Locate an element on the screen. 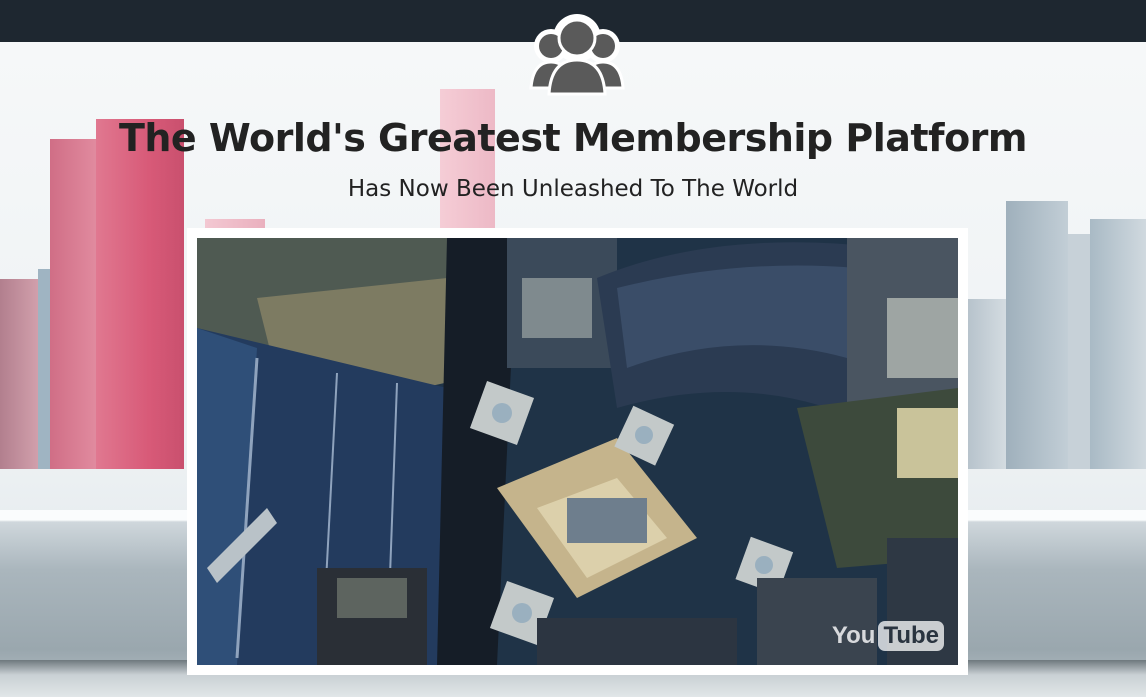 The height and width of the screenshot is (697, 1146). page-subheadline: Has Now Been Unleashed To The World is located at coordinates (573, 189).